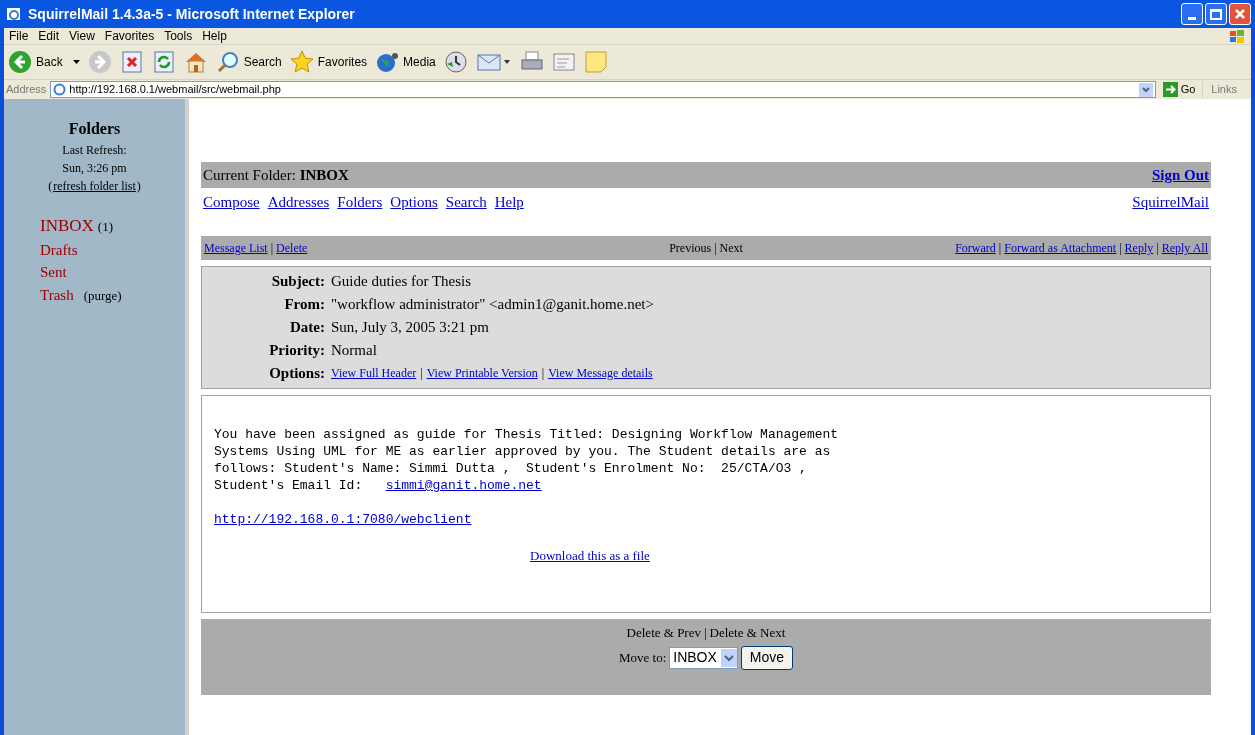 This screenshot has width=1255, height=735. Describe the element at coordinates (231, 202) in the screenshot. I see `nav-link: Compose` at that location.